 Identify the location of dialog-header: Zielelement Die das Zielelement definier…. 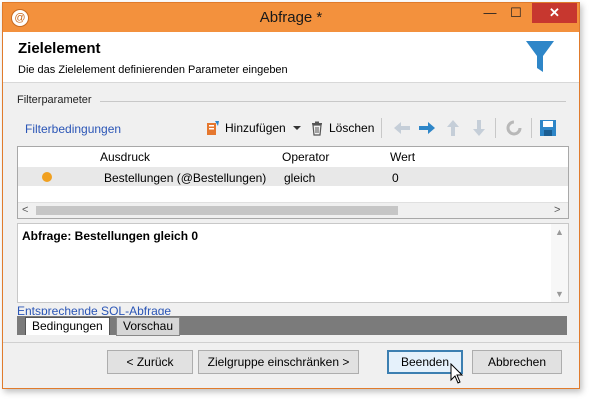
(291, 57).